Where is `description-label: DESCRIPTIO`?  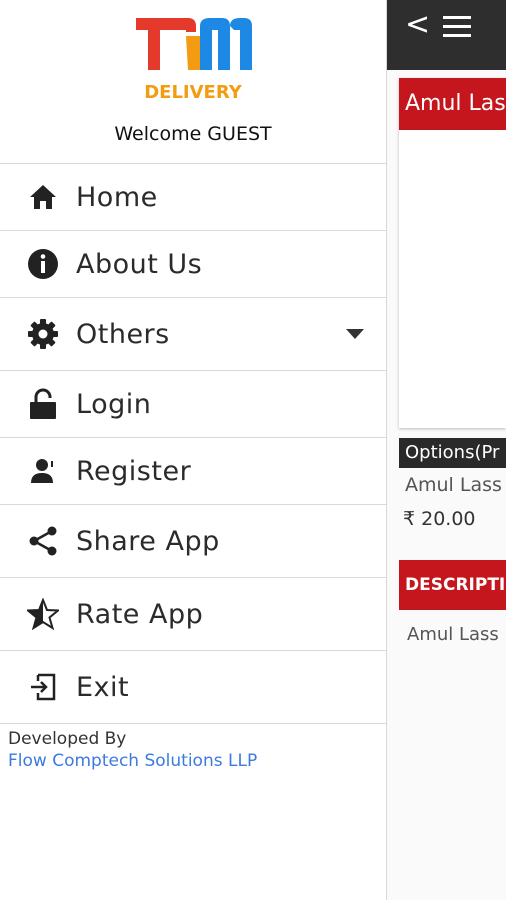
description-label: DESCRIPTIO is located at coordinates (452, 585).